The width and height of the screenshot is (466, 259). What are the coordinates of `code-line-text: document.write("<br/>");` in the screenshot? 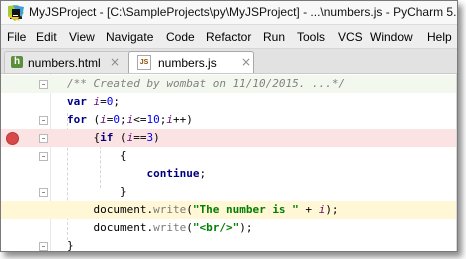 It's located at (159, 228).